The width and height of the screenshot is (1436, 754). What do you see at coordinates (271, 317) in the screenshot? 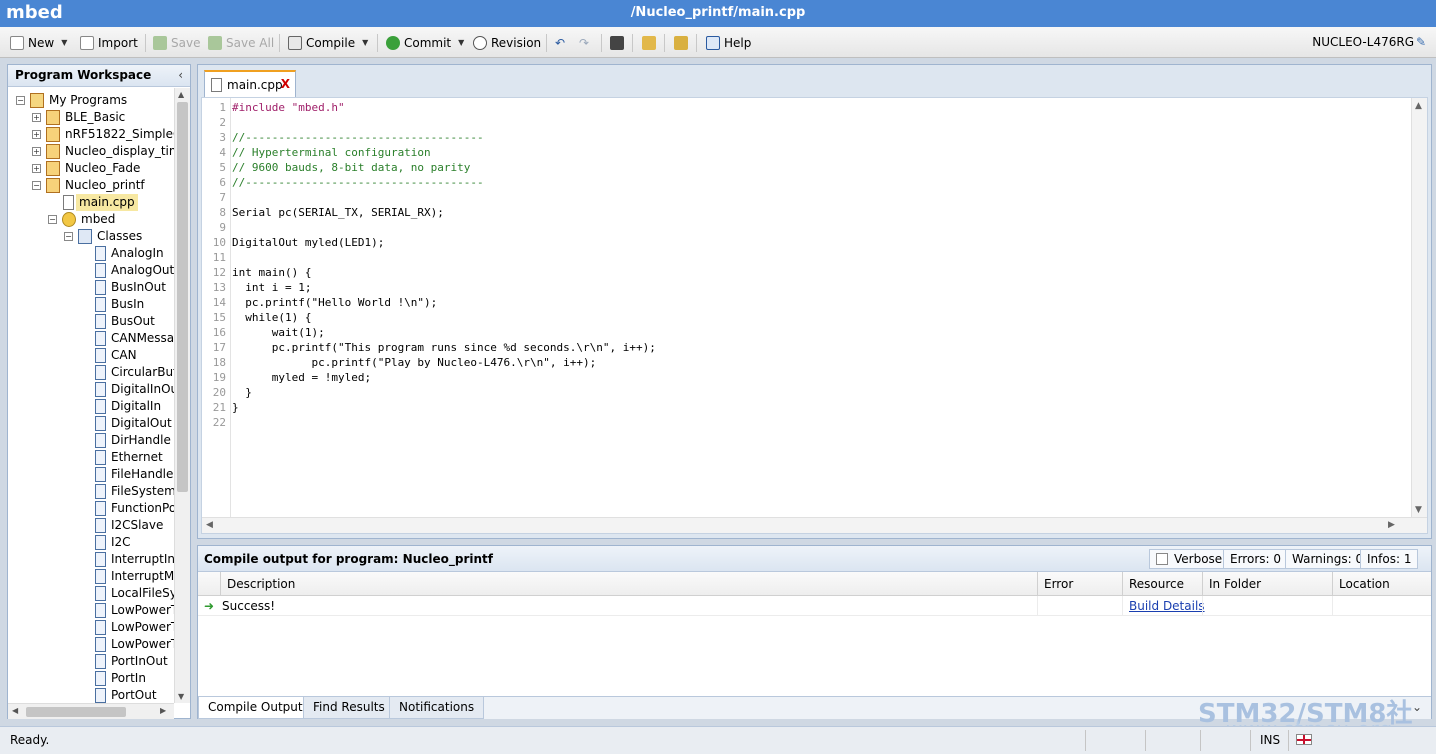
I see `code-line: while(1) {` at bounding box center [271, 317].